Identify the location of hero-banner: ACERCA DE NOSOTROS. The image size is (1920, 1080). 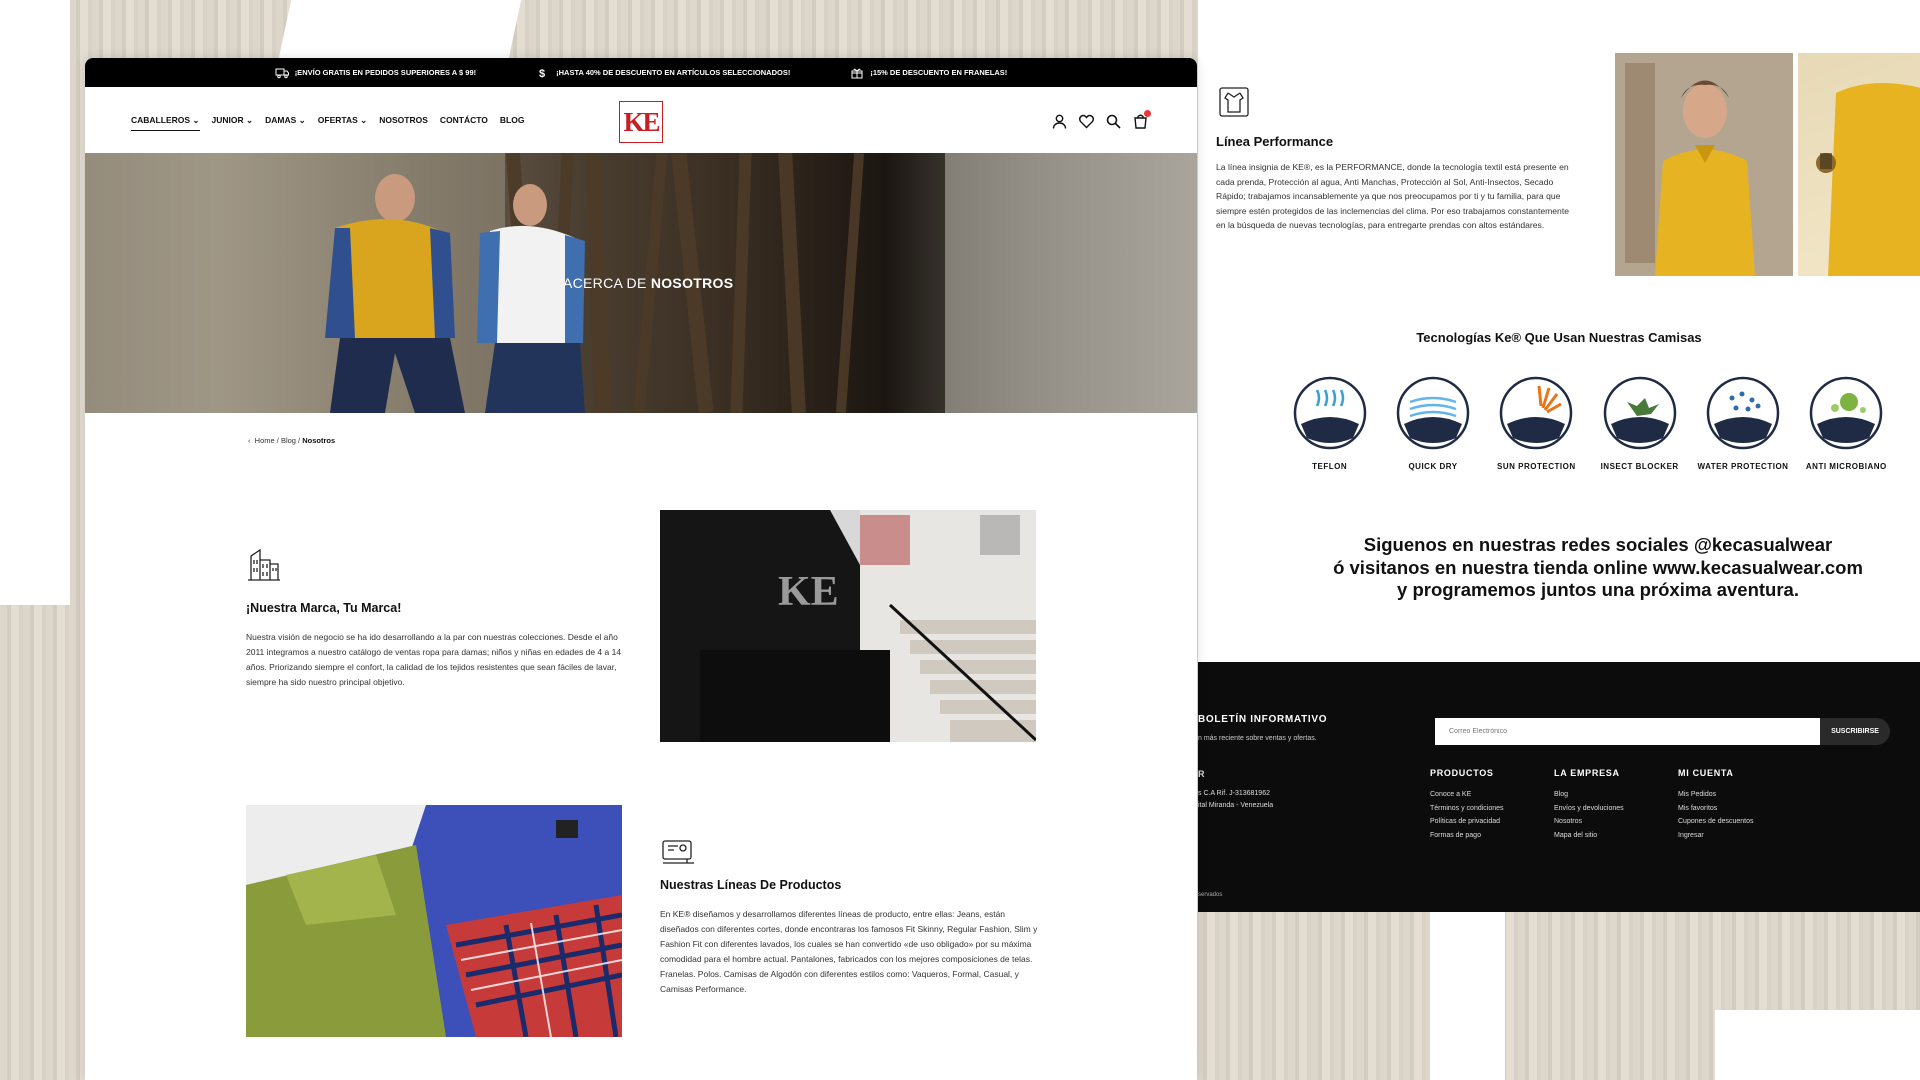
(641, 283).